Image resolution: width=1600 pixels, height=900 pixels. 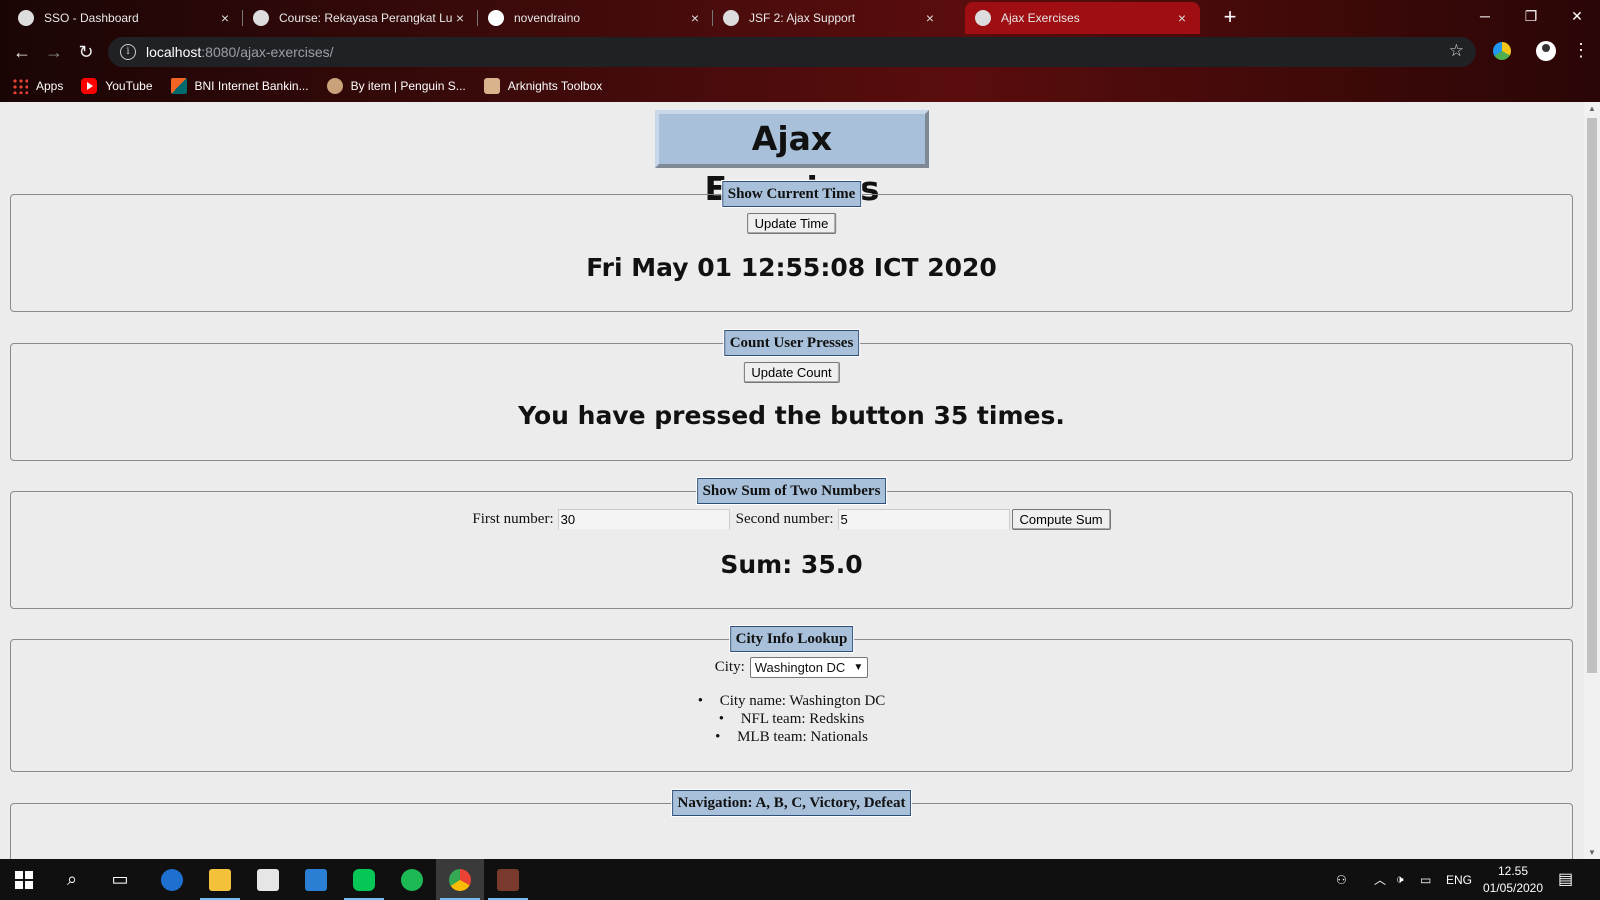 I want to click on tab-label: Ajax Exercises, so click(x=1040, y=18).